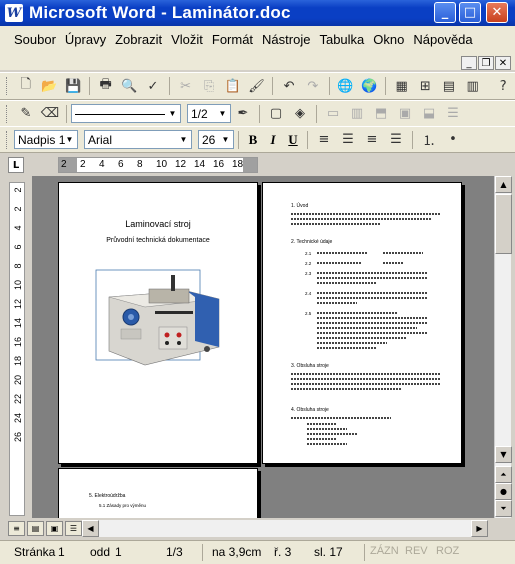 The height and width of the screenshot is (564, 515). What do you see at coordinates (311, 242) in the screenshot?
I see `page-2-heading: 2. Technické údaje` at bounding box center [311, 242].